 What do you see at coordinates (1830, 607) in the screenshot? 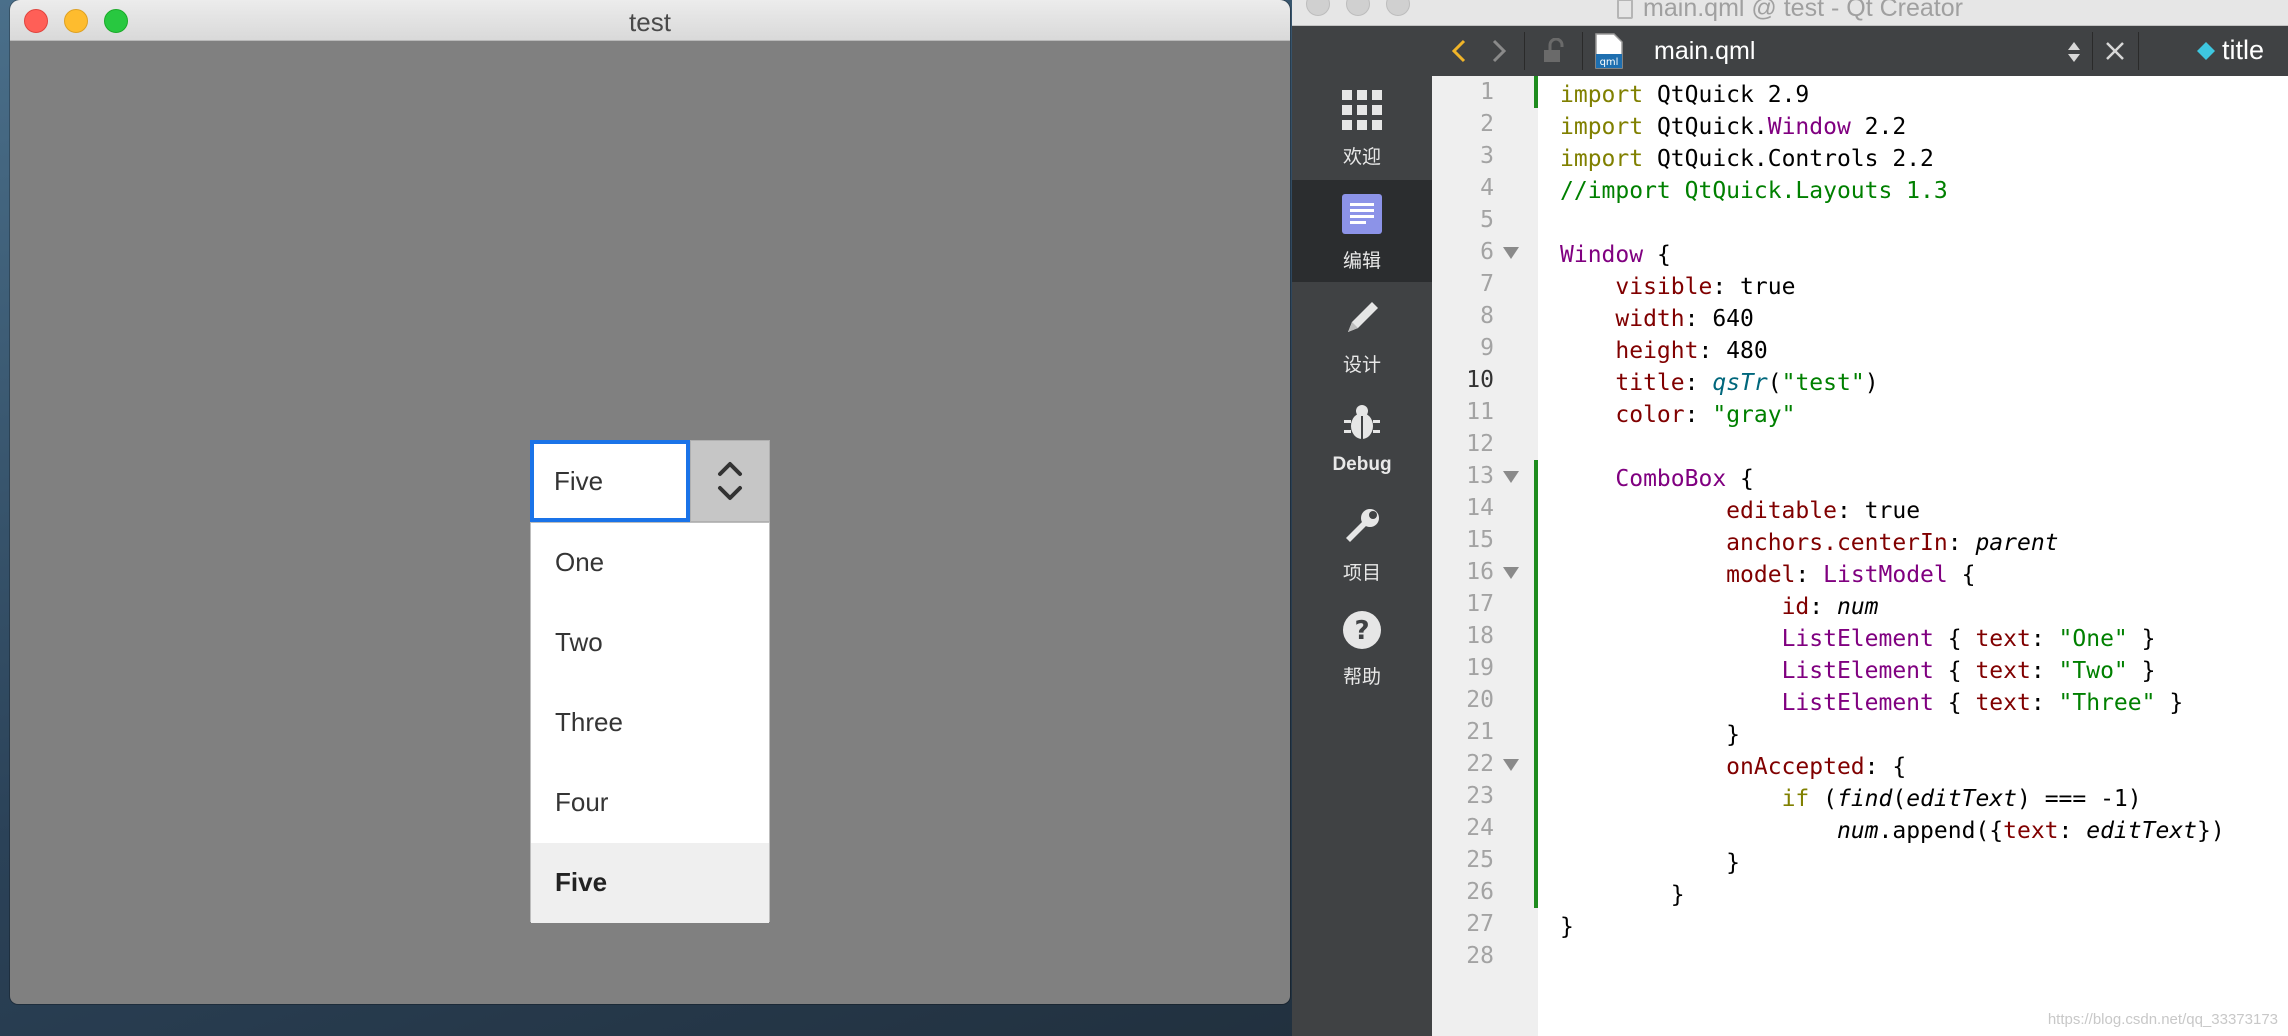
I see `code-line: id: num` at bounding box center [1830, 607].